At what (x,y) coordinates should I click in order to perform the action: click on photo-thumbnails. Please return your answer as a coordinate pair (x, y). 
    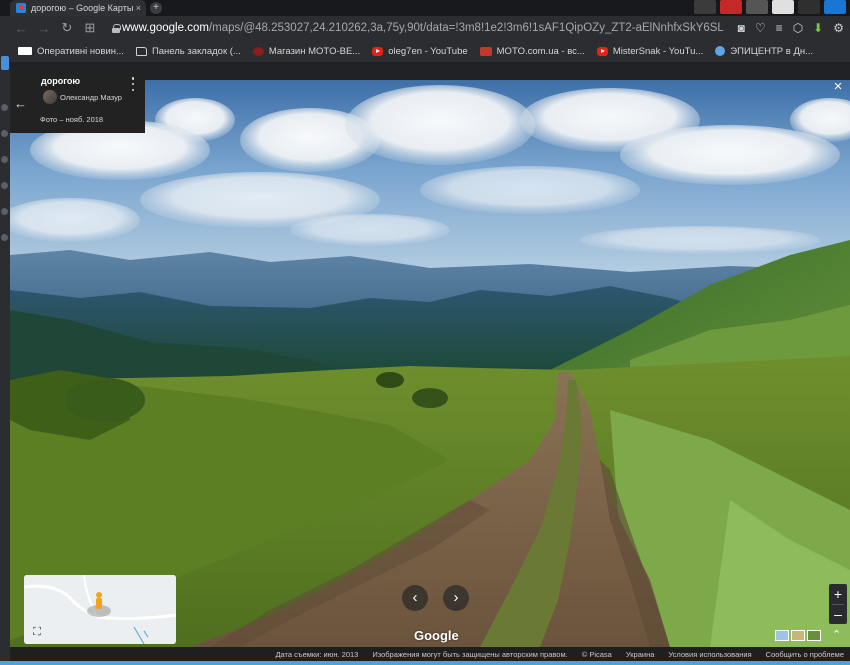
    Looking at the image, I should click on (798, 636).